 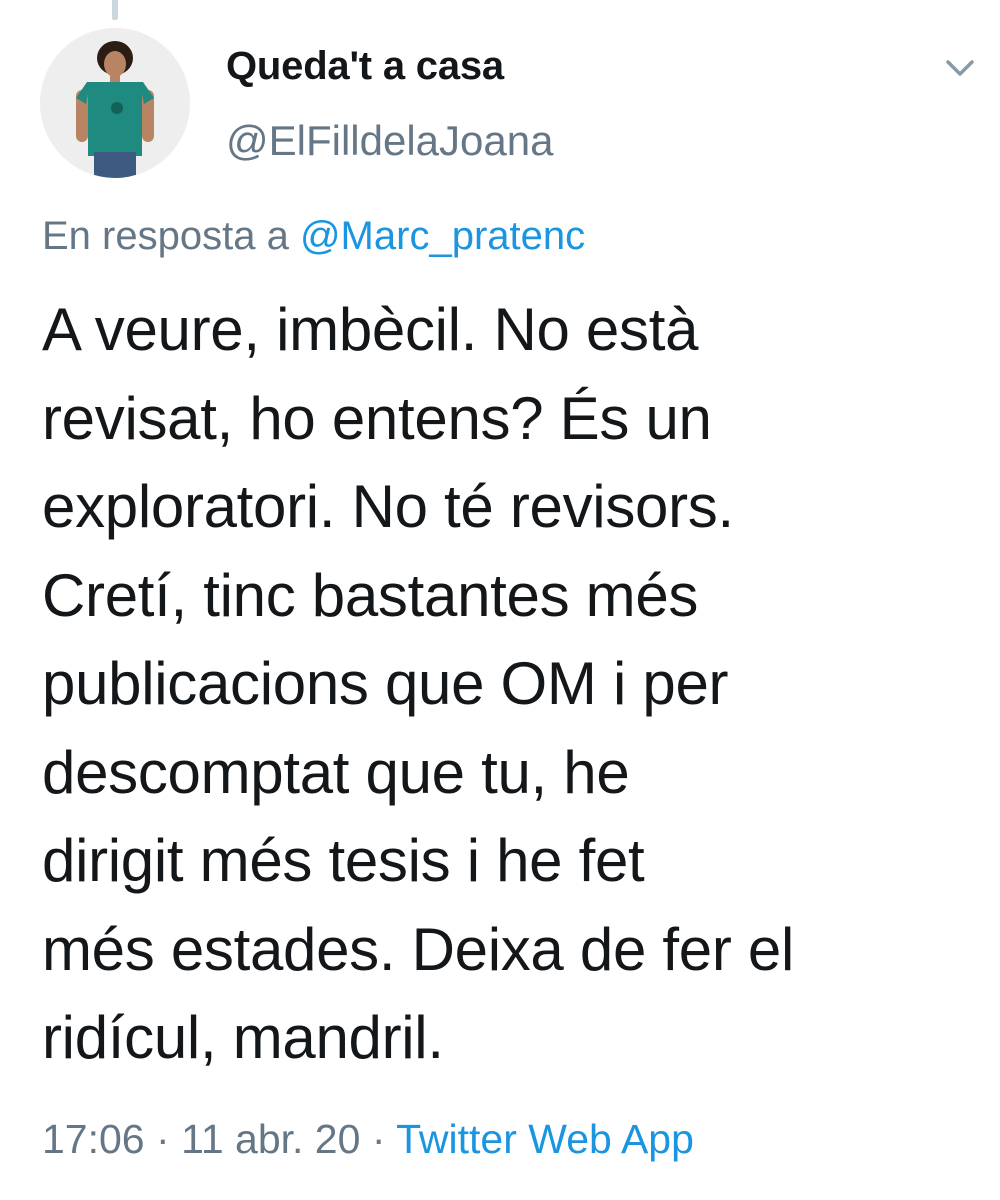 I want to click on author-display-name: Queda't a casa, so click(x=365, y=66).